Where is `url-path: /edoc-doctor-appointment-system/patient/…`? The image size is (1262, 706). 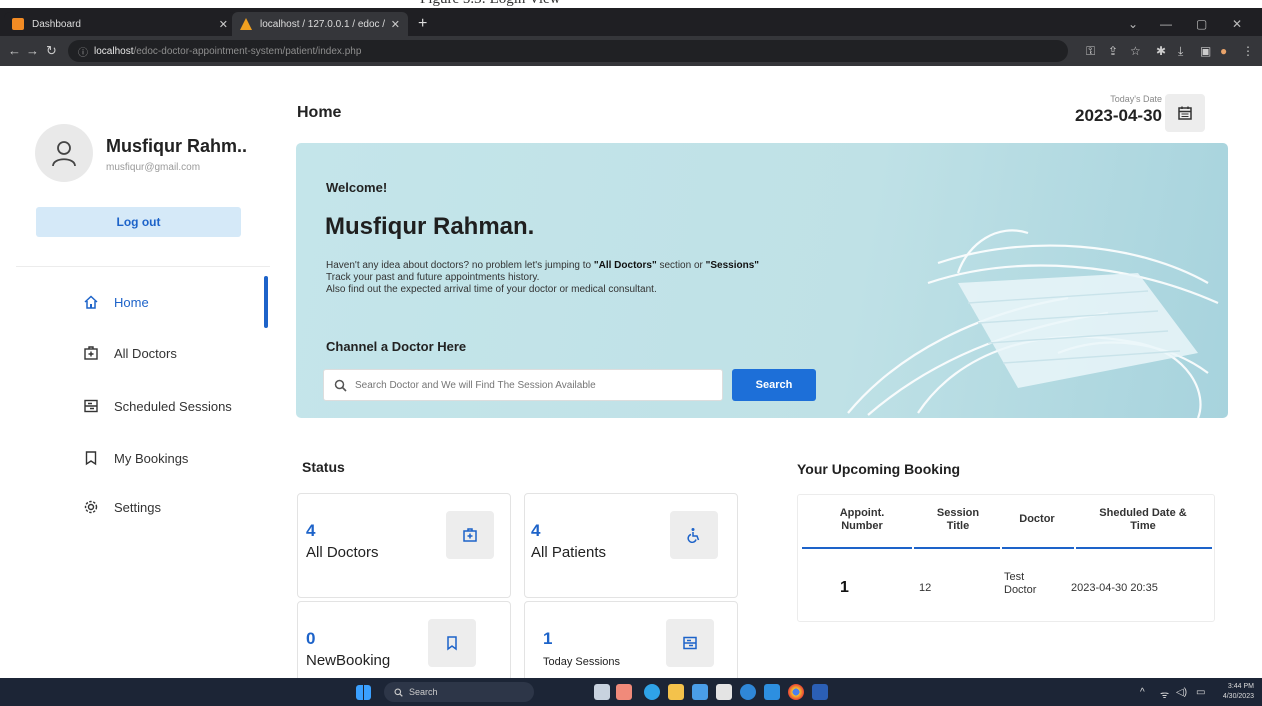
url-path: /edoc-doctor-appointment-system/patient/… is located at coordinates (247, 51).